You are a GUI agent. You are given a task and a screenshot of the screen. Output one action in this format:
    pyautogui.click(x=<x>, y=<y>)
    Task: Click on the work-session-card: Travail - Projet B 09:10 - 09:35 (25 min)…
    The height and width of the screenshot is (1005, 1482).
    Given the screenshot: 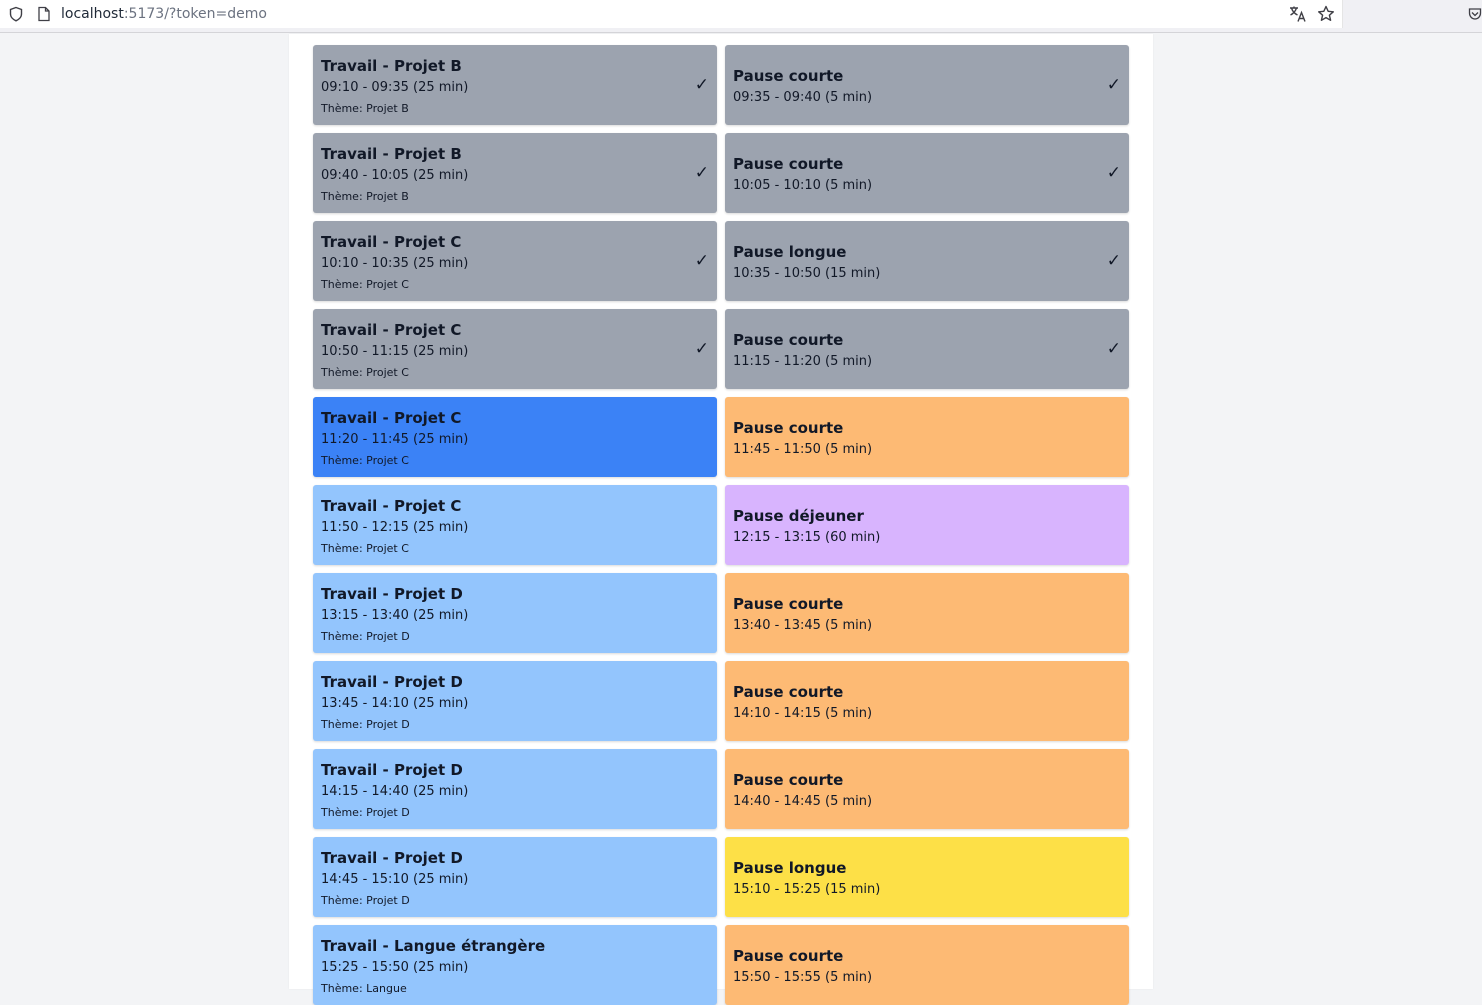 What is the action you would take?
    pyautogui.click(x=515, y=85)
    